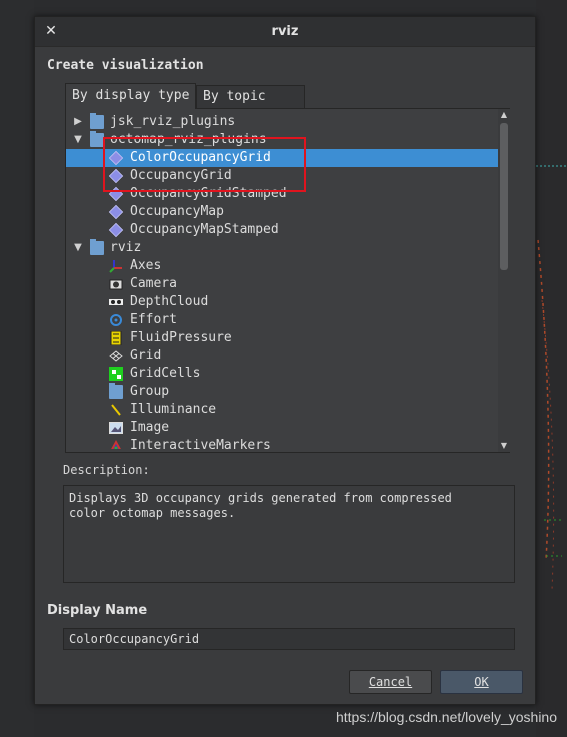  What do you see at coordinates (250, 96) in the screenshot?
I see `tab-by-topic: By topic` at bounding box center [250, 96].